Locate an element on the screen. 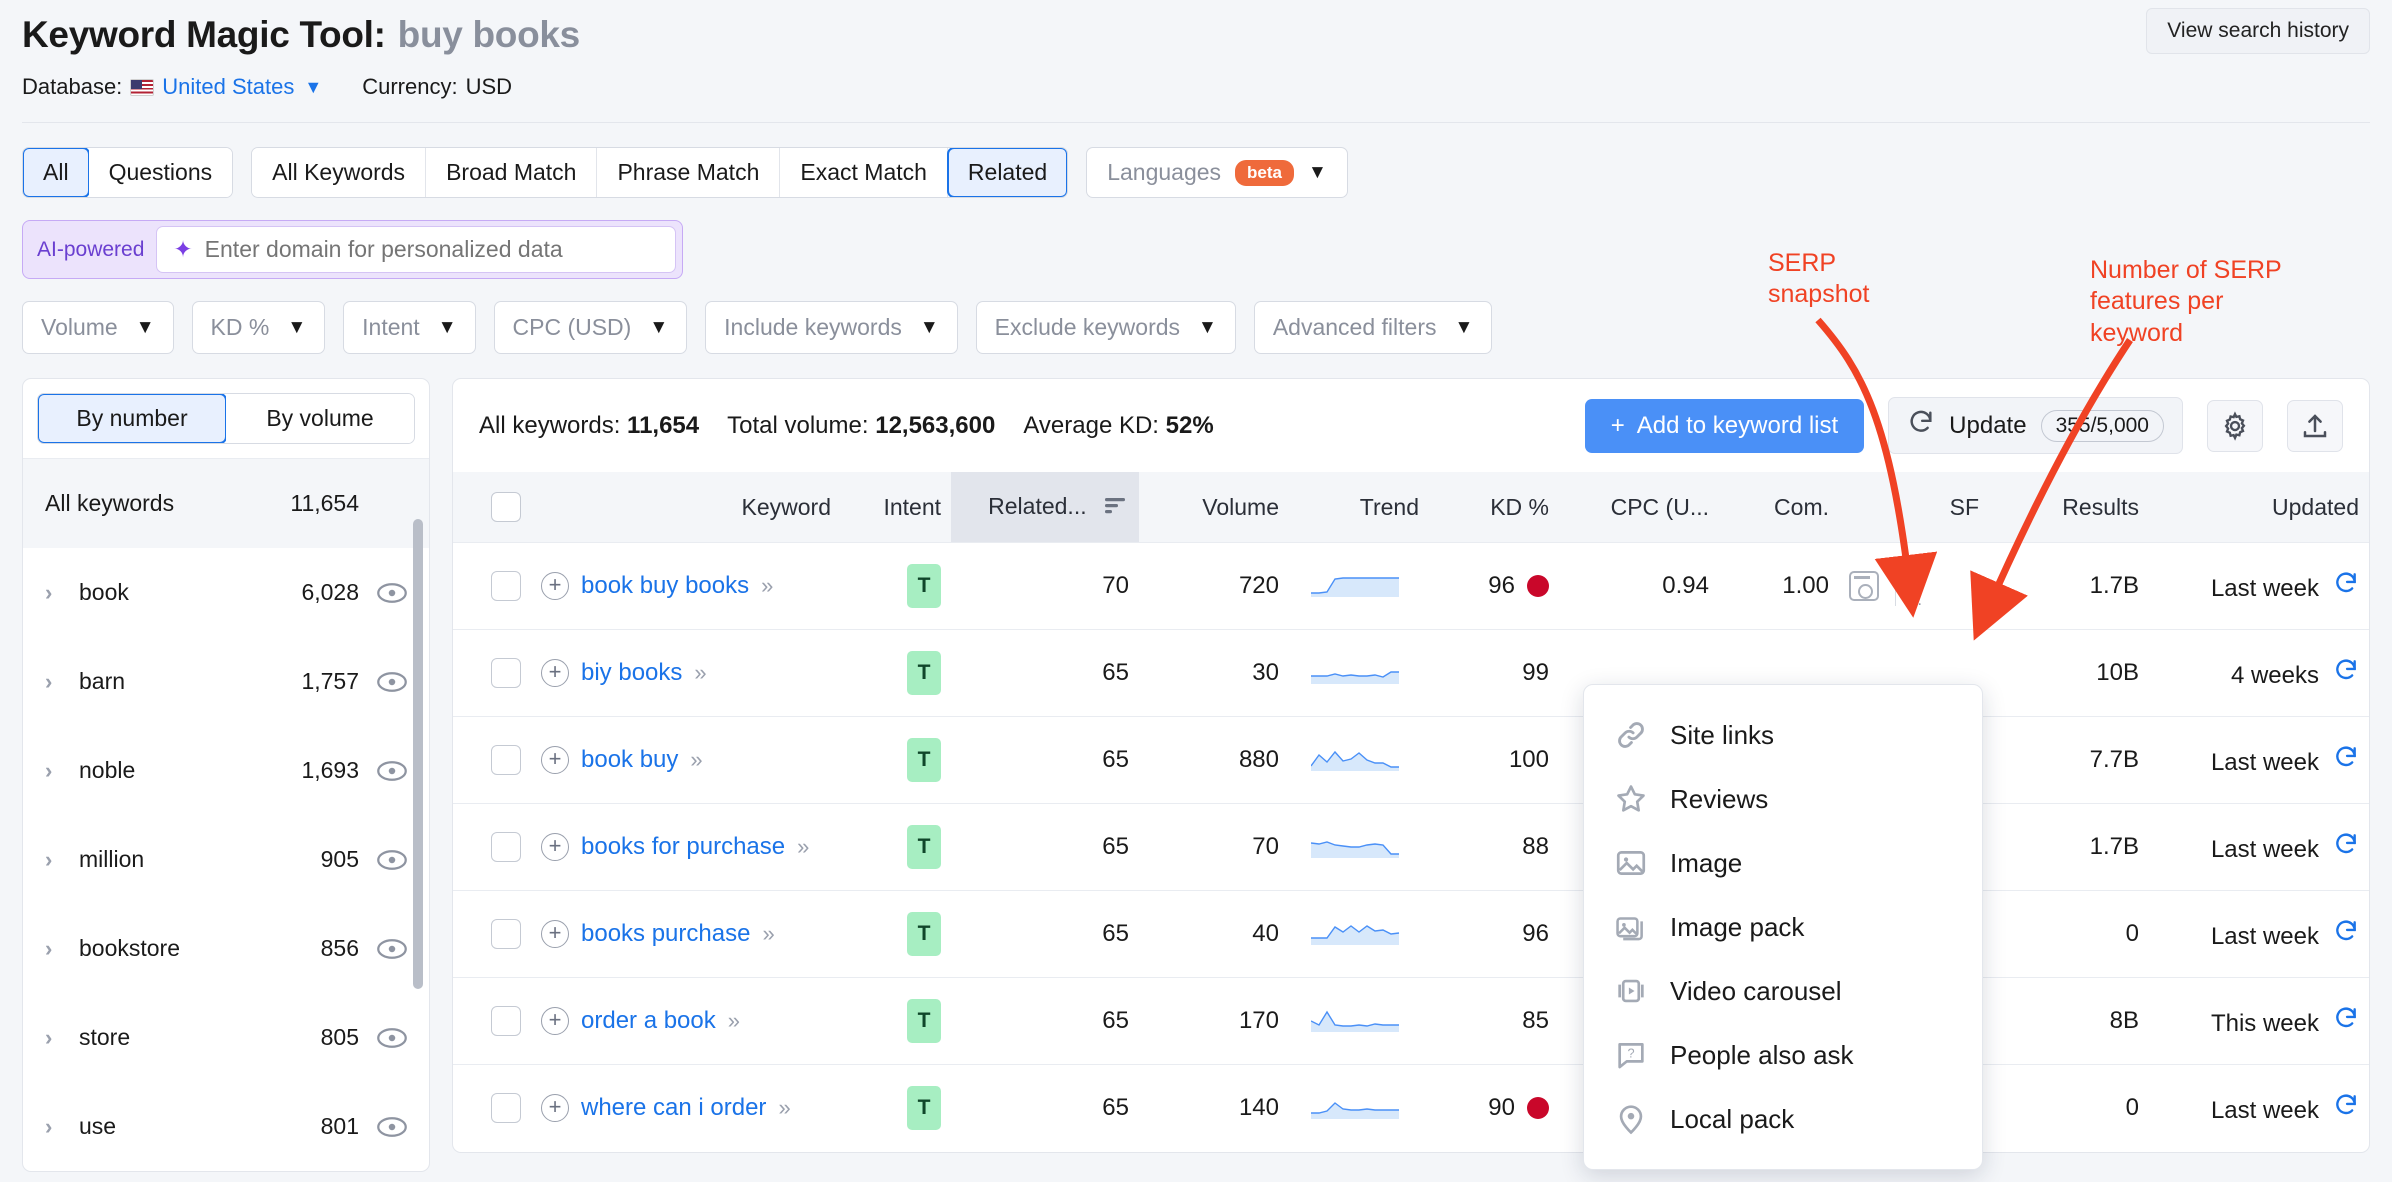  serp-feature-count: 7.. is located at coordinates (1918, 590).